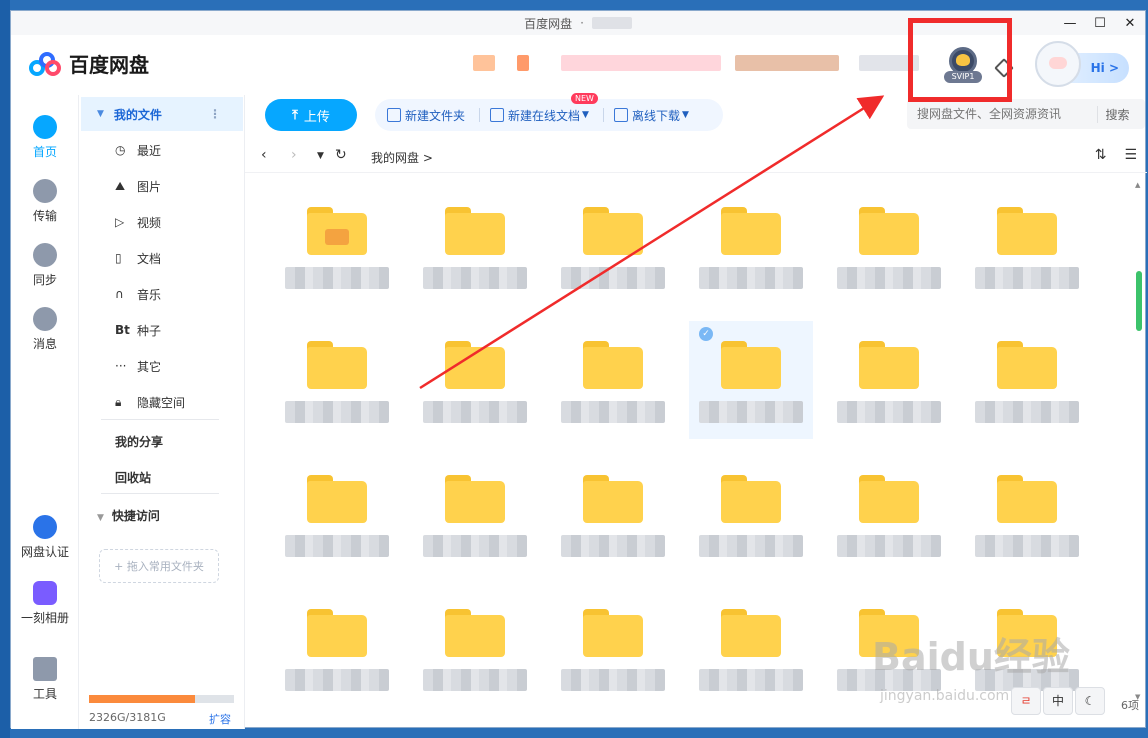 The width and height of the screenshot is (1148, 738). What do you see at coordinates (1058, 701) in the screenshot?
I see `chinese-mode-icon: 中` at bounding box center [1058, 701].